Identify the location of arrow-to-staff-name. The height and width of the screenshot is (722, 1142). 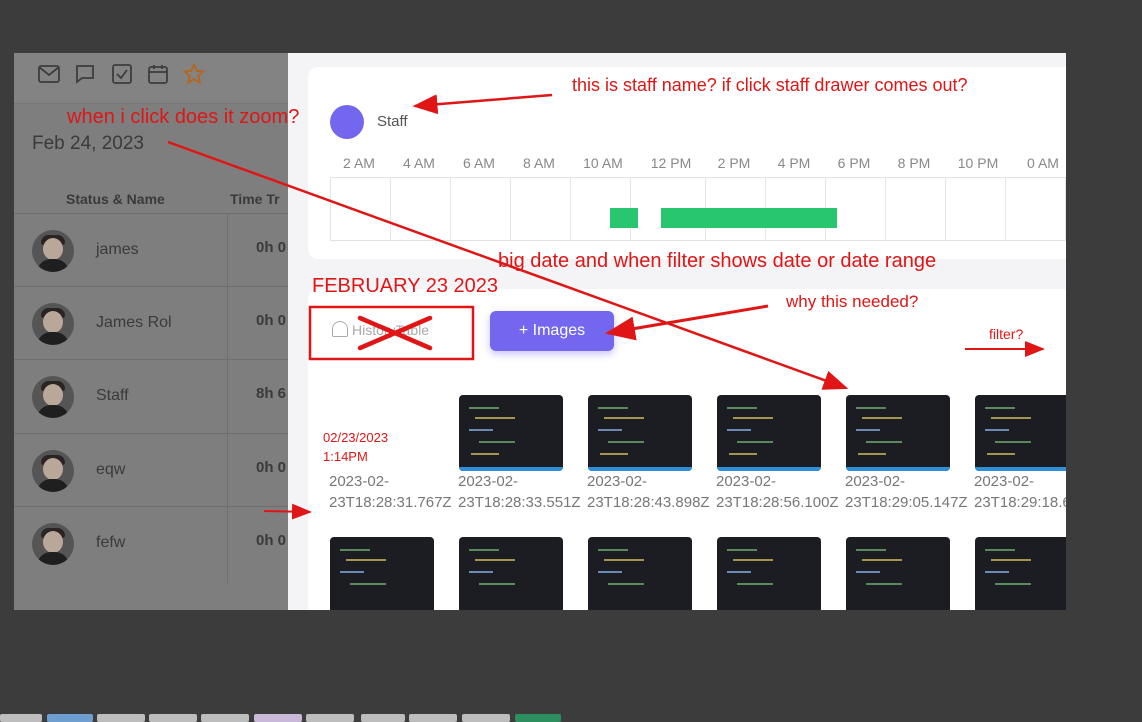
(482, 104).